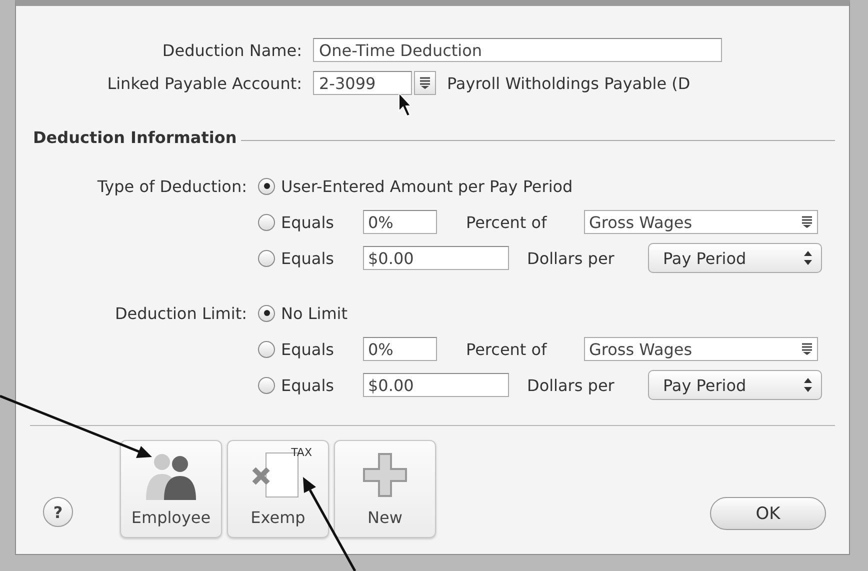 The width and height of the screenshot is (868, 571). What do you see at coordinates (58, 512) in the screenshot?
I see `help-button: ?` at bounding box center [58, 512].